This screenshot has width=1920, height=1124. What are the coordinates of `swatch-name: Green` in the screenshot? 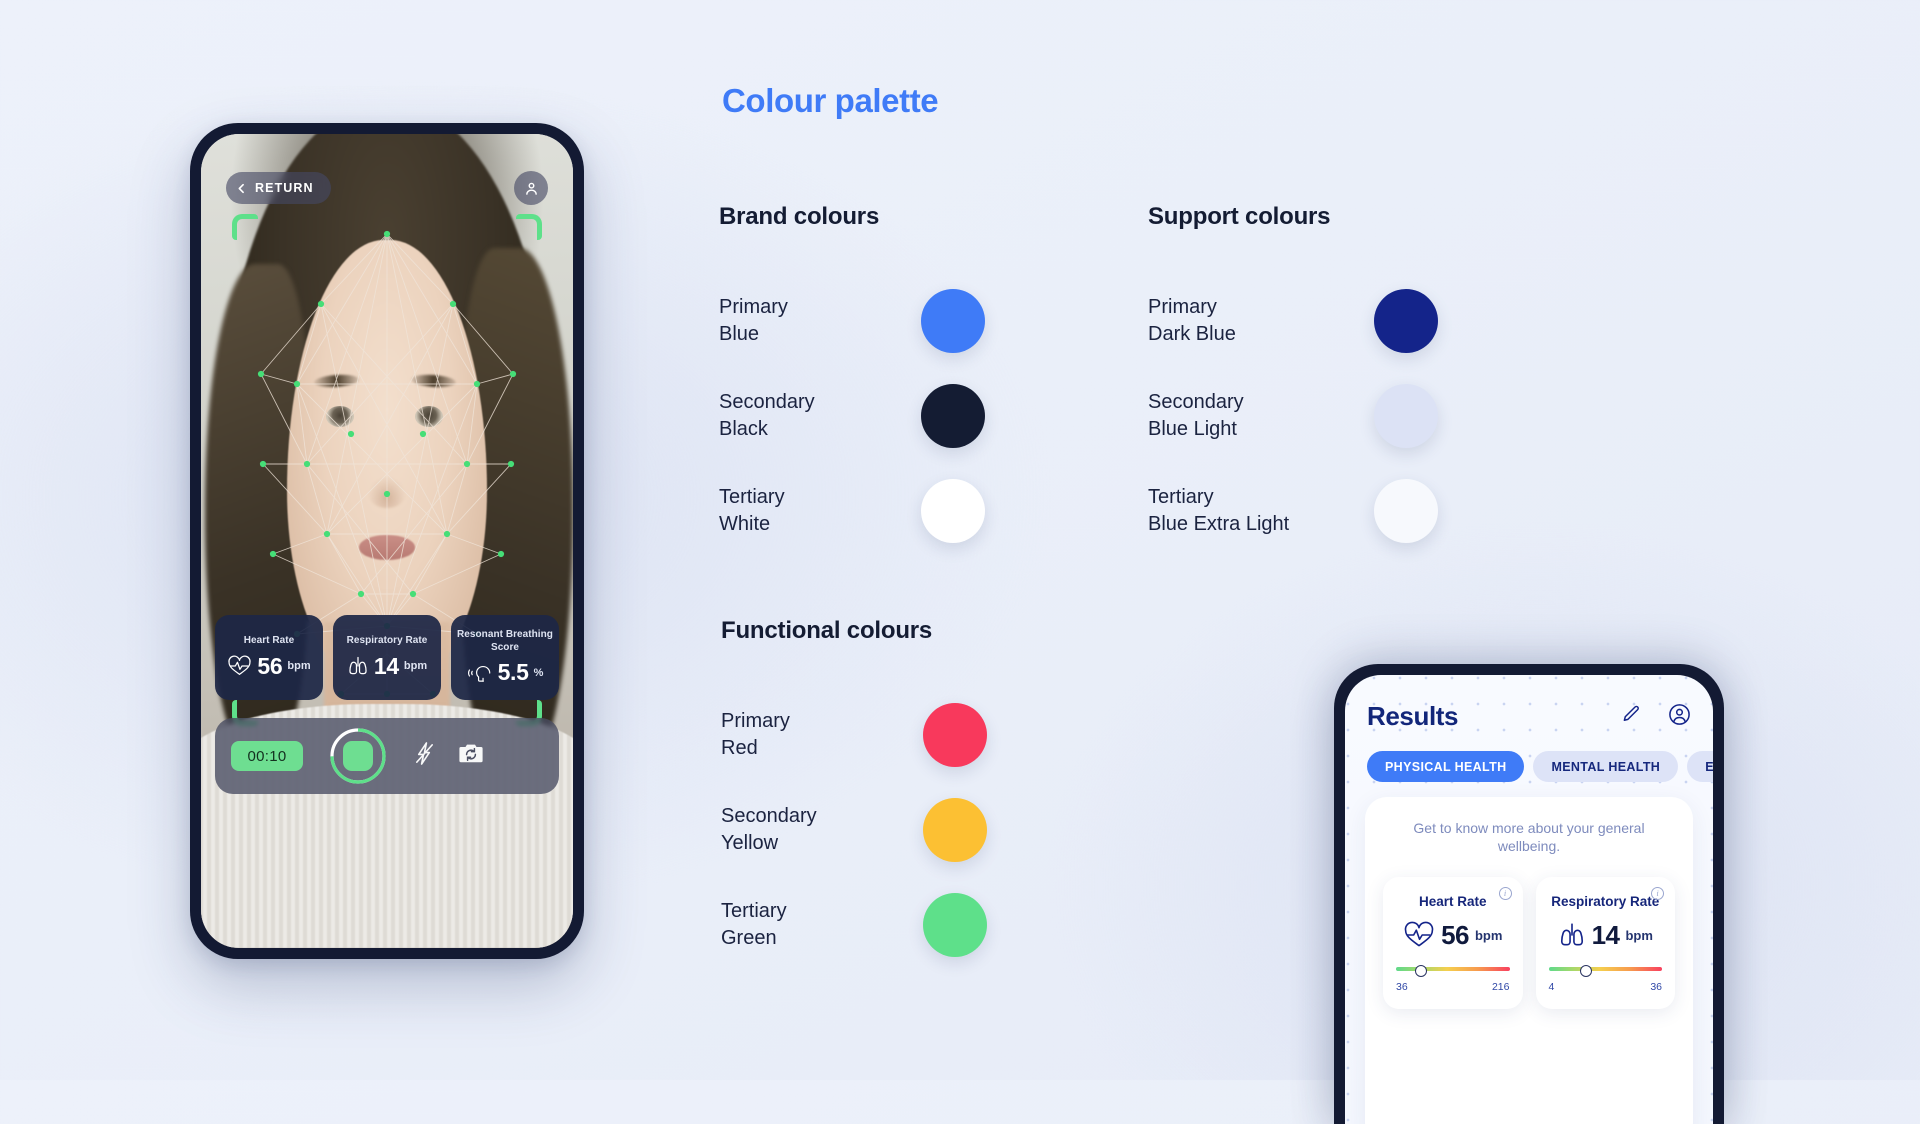 It's located at (749, 938).